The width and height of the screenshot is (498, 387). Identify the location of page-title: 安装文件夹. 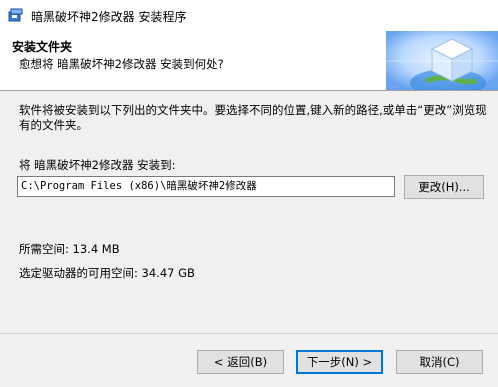
(42, 47).